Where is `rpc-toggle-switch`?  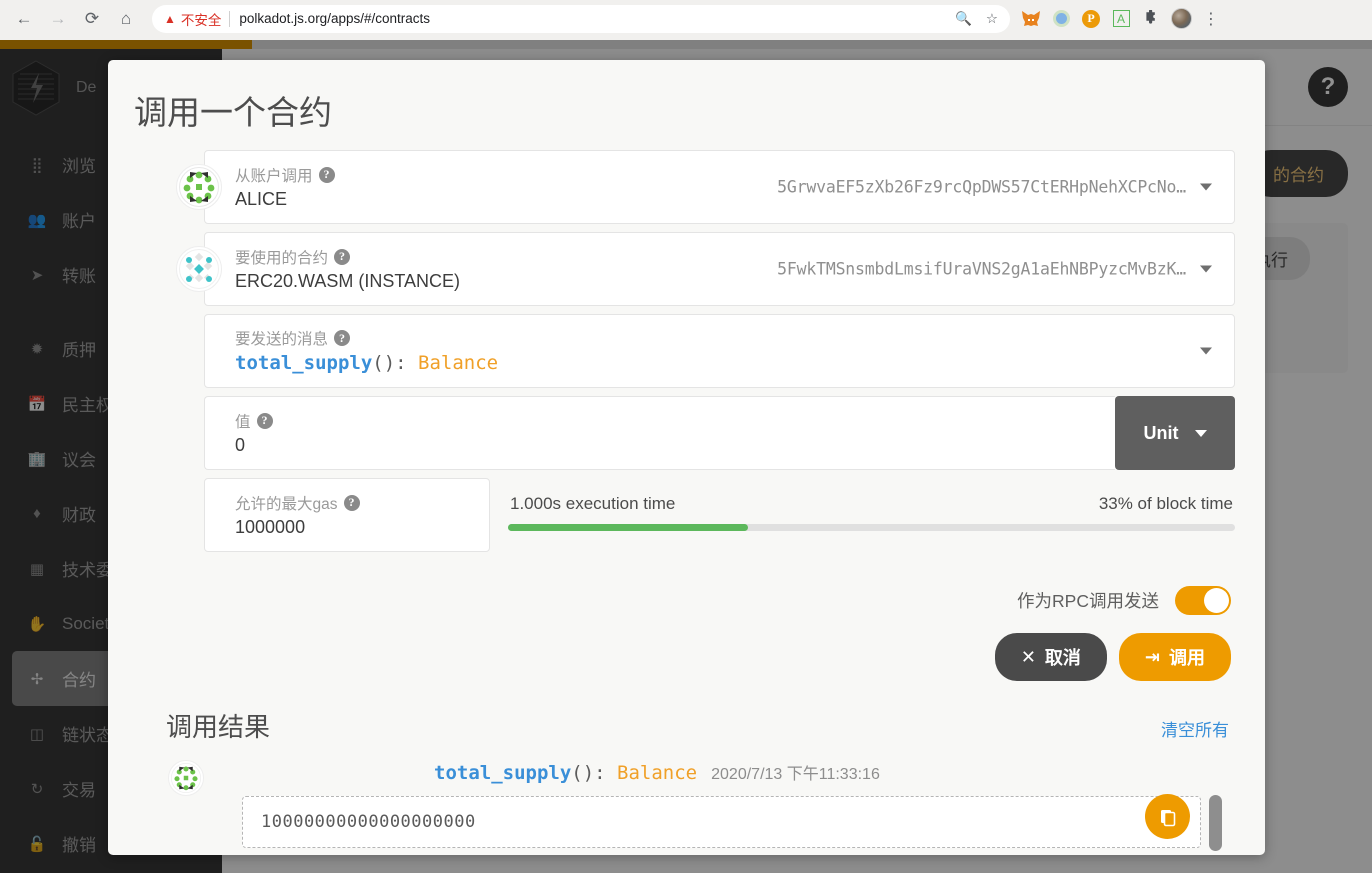 rpc-toggle-switch is located at coordinates (1203, 600).